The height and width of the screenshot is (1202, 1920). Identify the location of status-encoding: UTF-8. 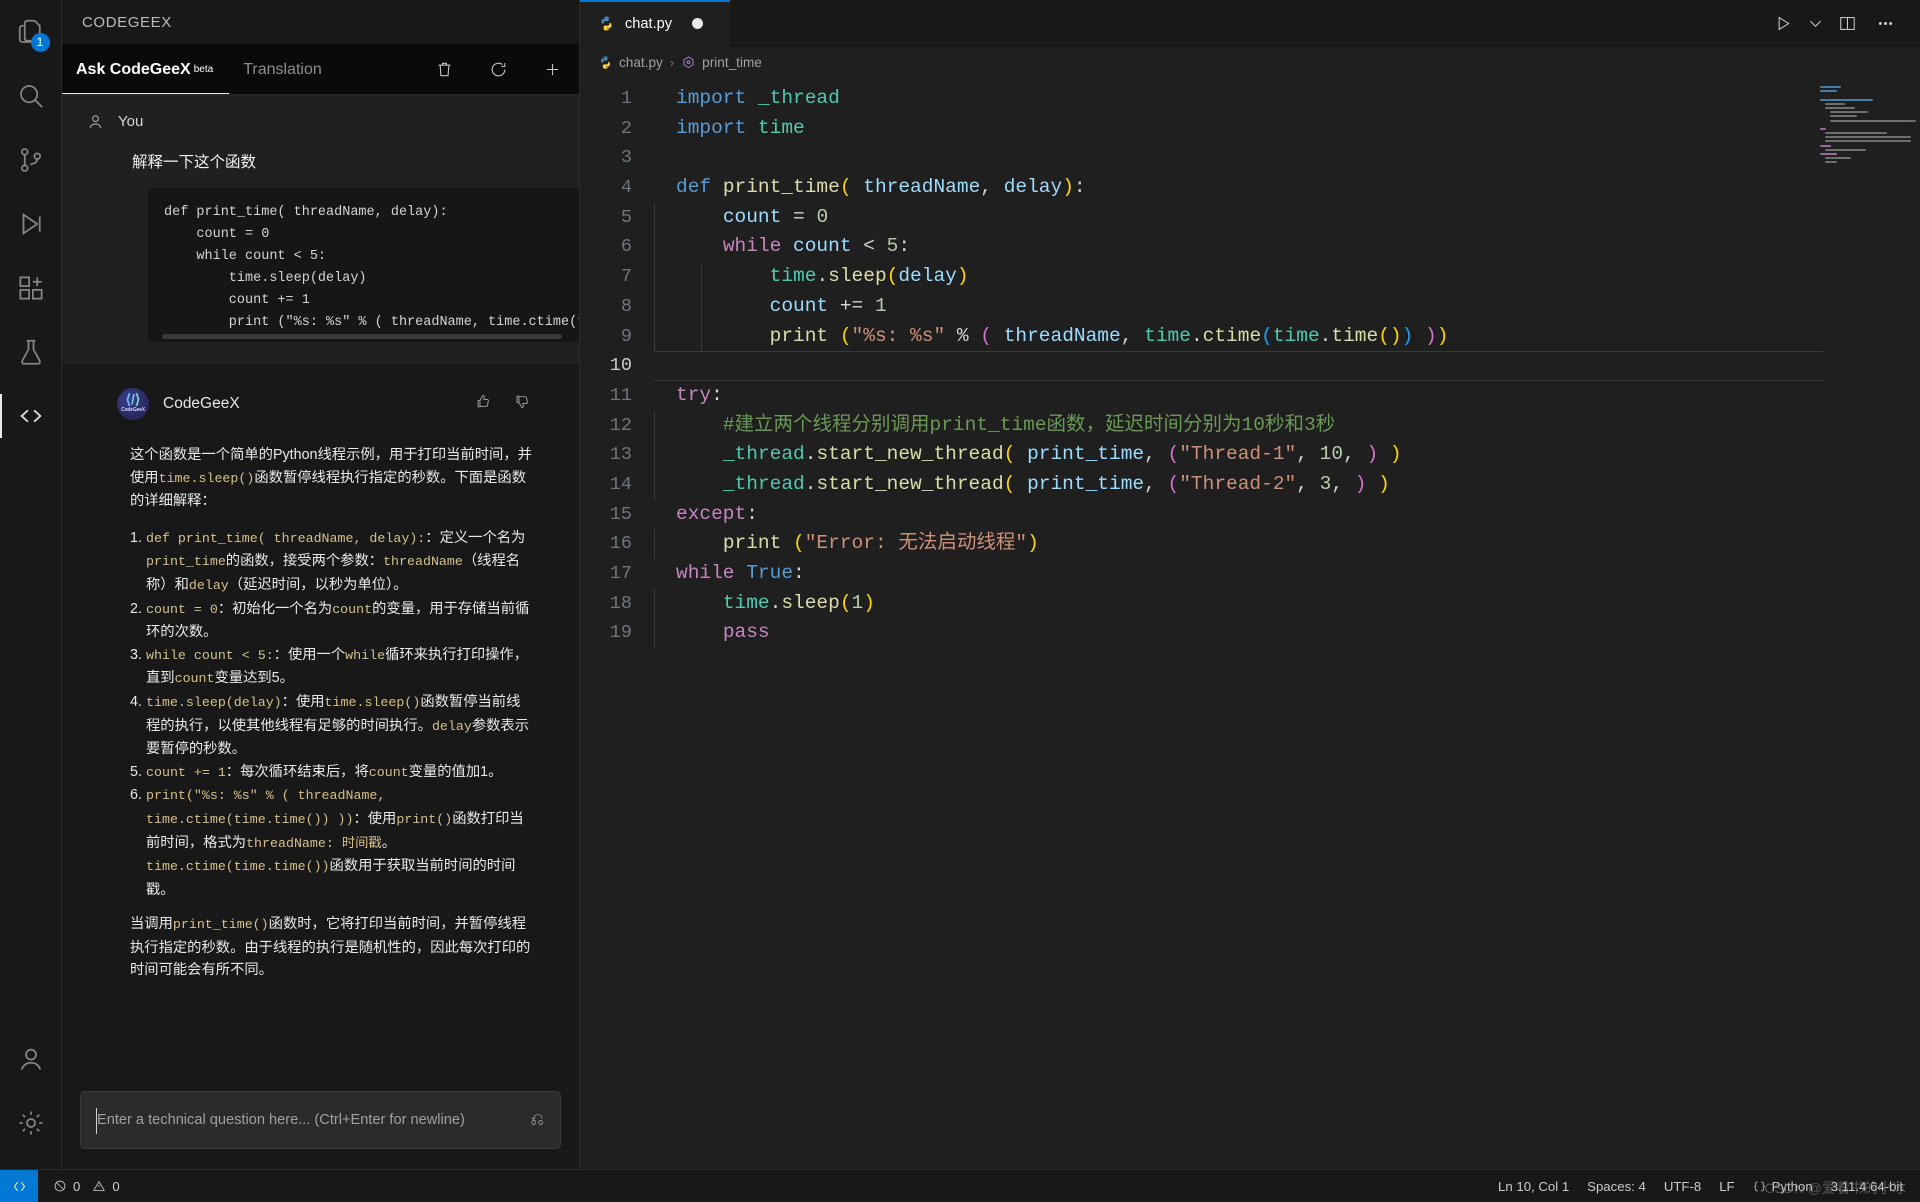
(1682, 1186).